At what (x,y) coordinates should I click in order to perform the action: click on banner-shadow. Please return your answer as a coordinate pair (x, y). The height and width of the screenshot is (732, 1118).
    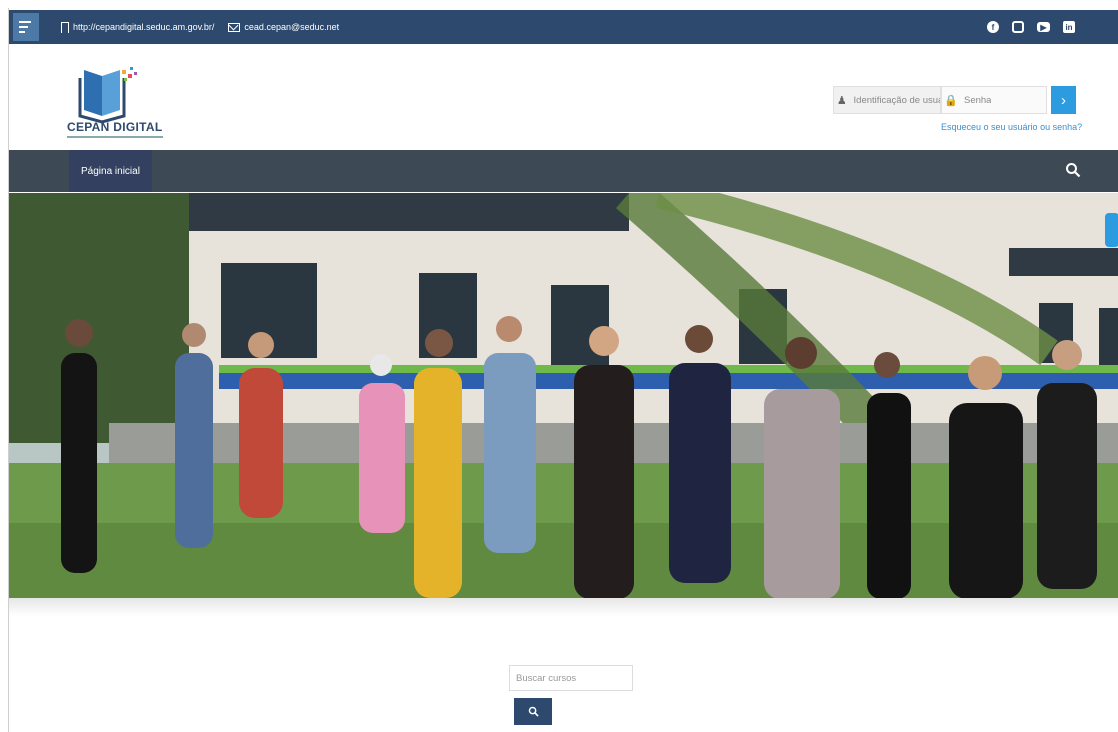
    Looking at the image, I should click on (563, 607).